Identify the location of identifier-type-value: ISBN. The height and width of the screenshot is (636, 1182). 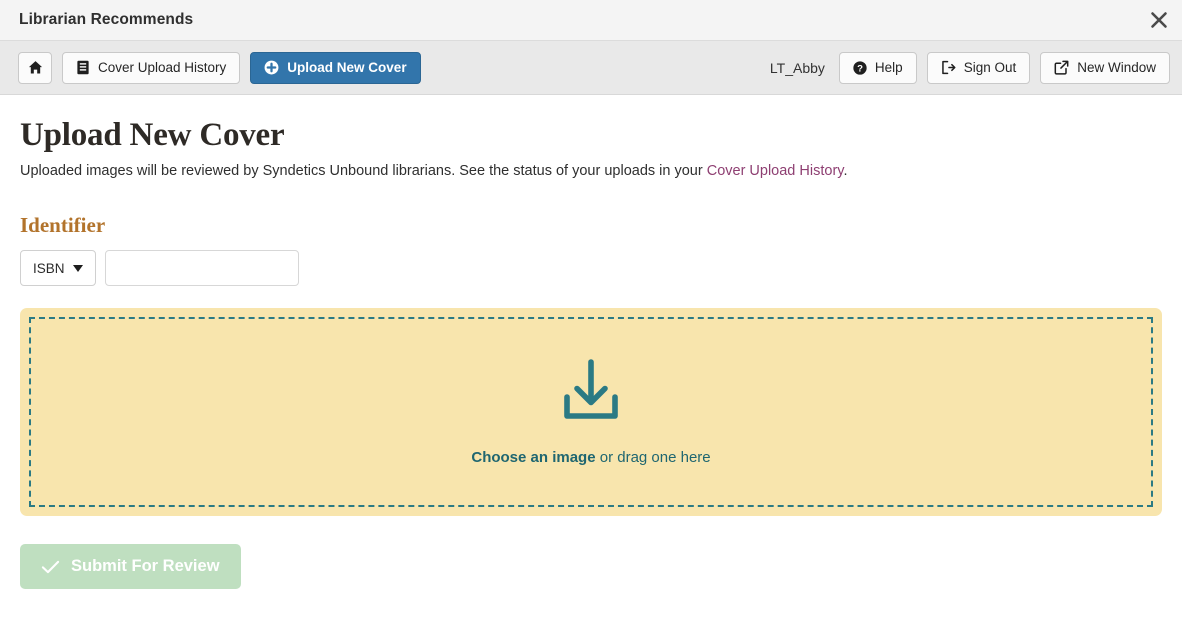
(49, 268).